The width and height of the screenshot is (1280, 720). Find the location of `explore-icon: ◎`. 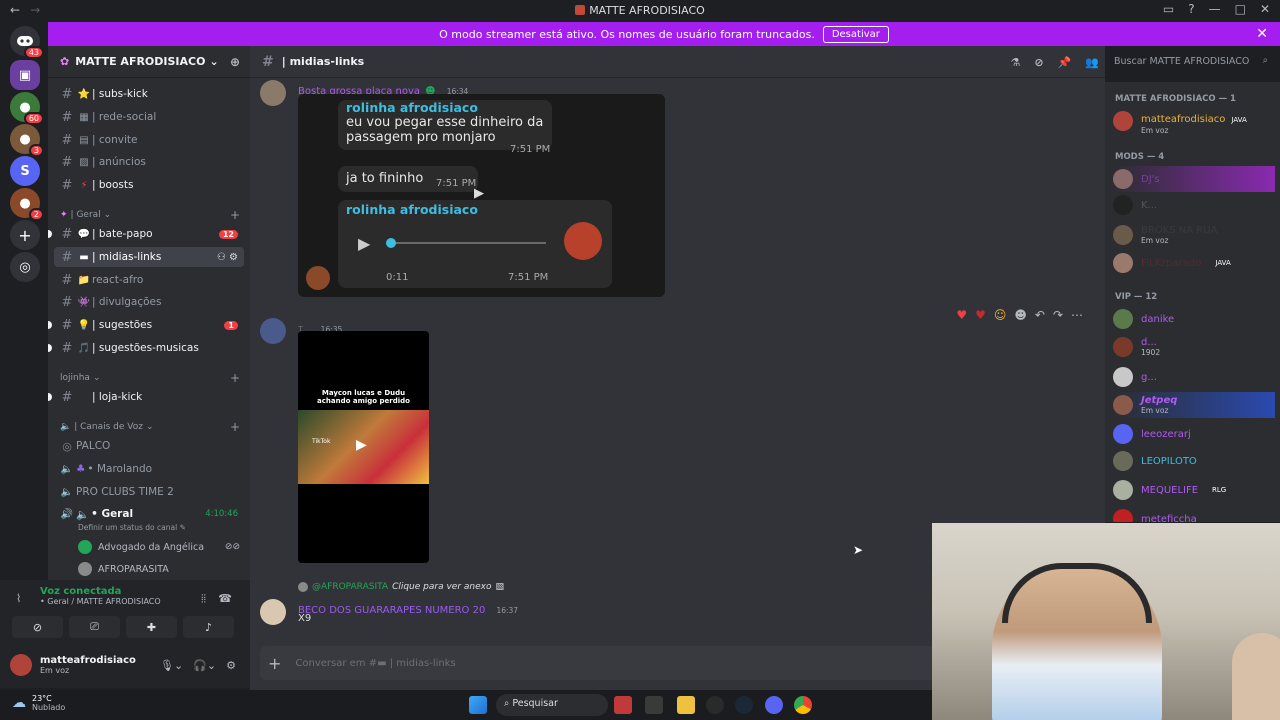

explore-icon: ◎ is located at coordinates (25, 267).